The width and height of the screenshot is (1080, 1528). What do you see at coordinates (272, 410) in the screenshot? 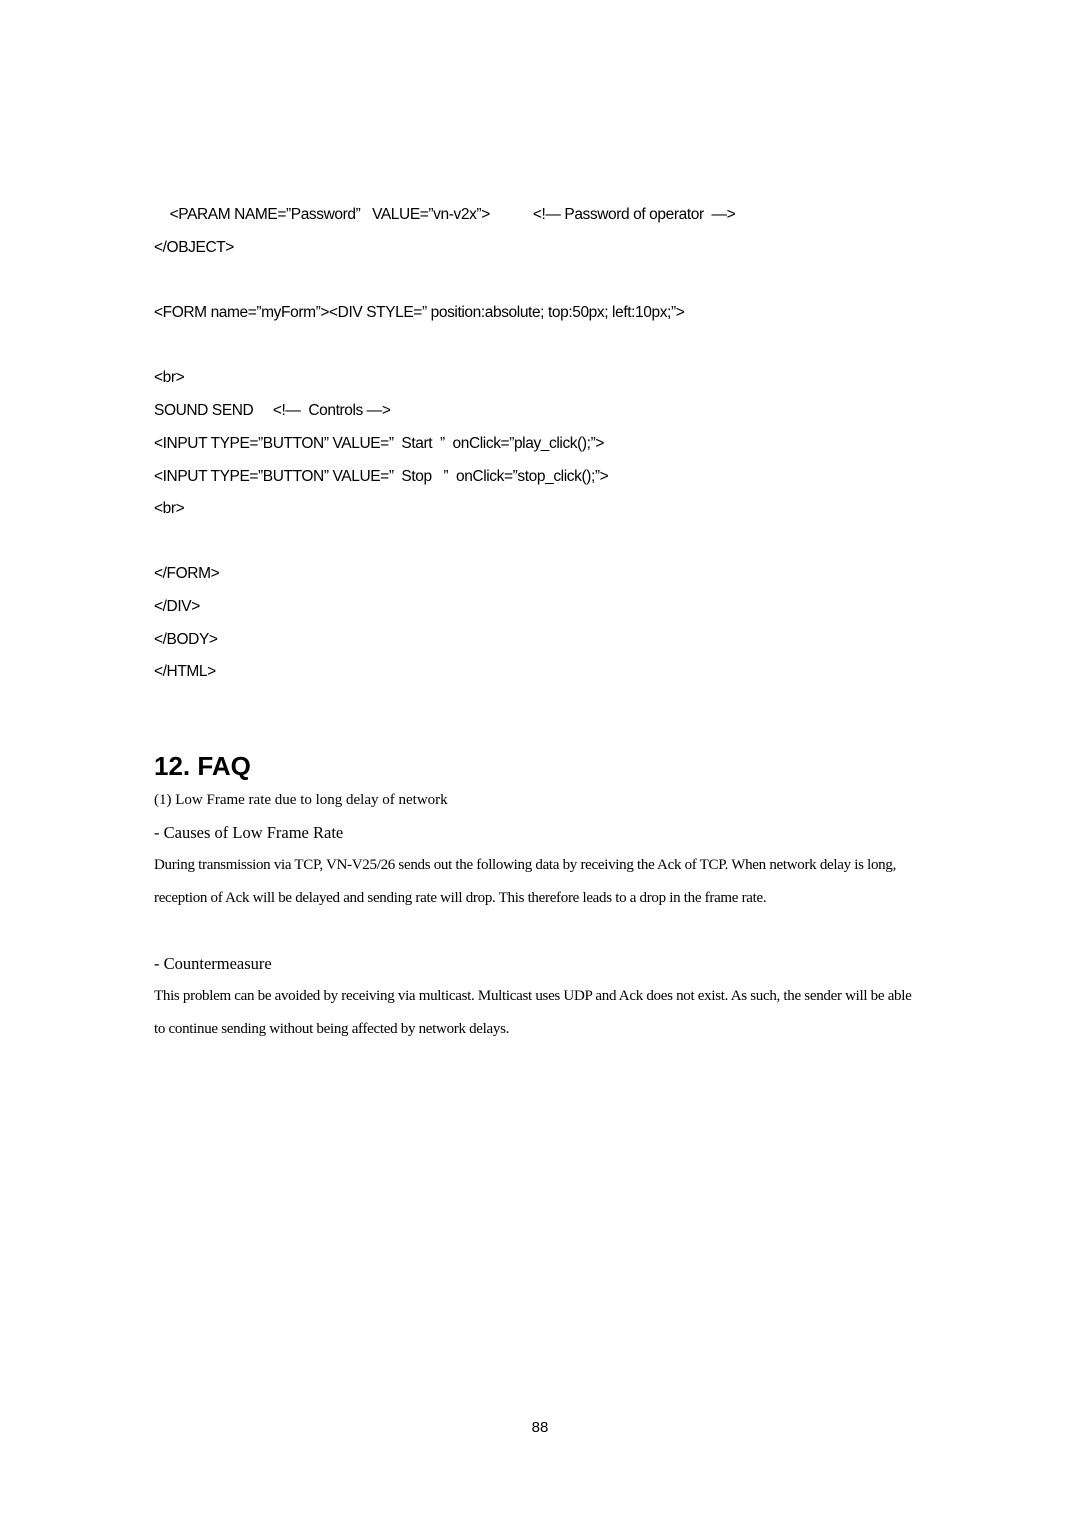
I see `code-line-sound-send: SOUND SEND <!— Controls —>` at bounding box center [272, 410].